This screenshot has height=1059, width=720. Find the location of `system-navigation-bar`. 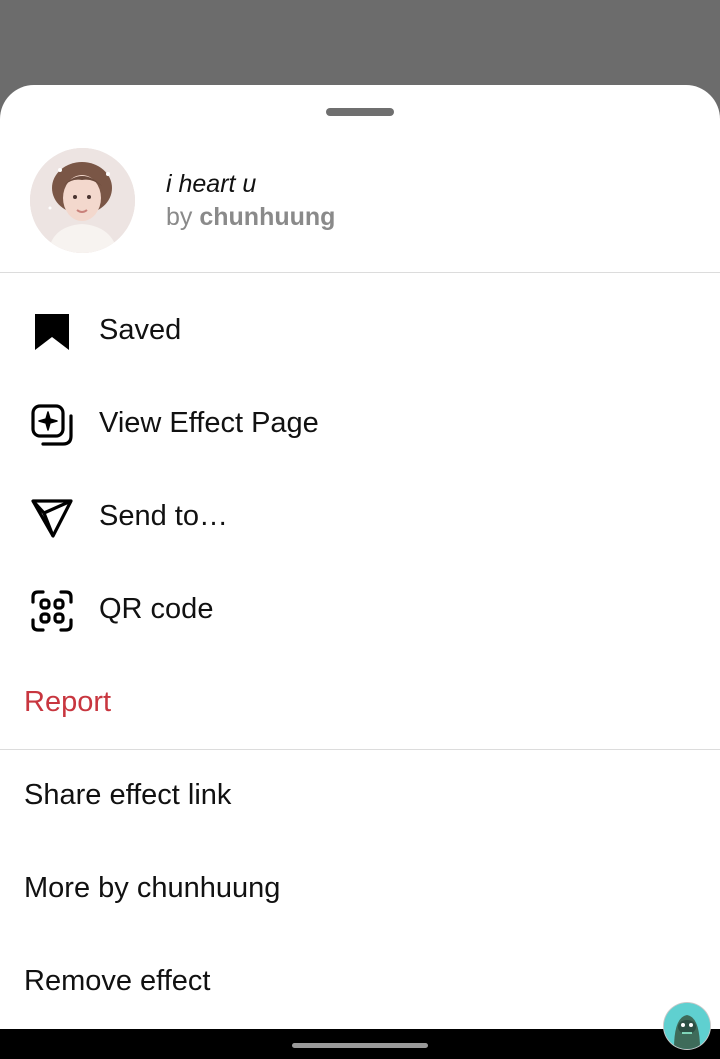

system-navigation-bar is located at coordinates (360, 1044).